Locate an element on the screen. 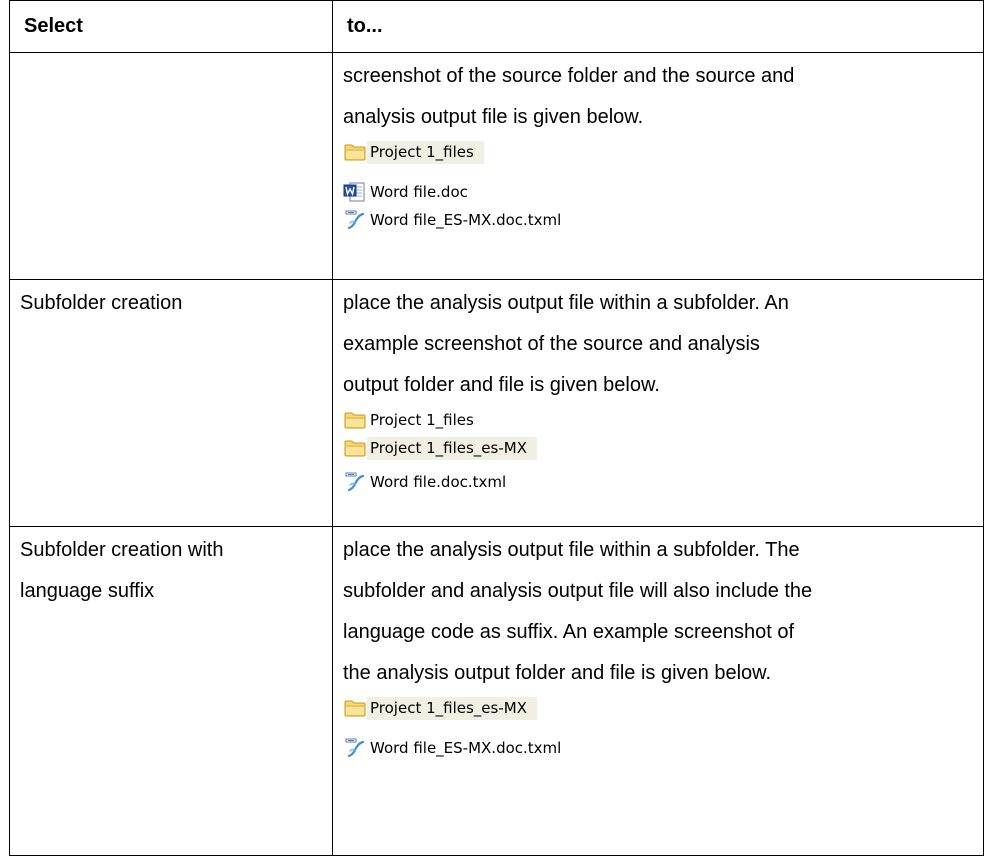 Image resolution: width=986 pixels, height=856 pixels. select-label-line: language suffix is located at coordinates (87, 591).